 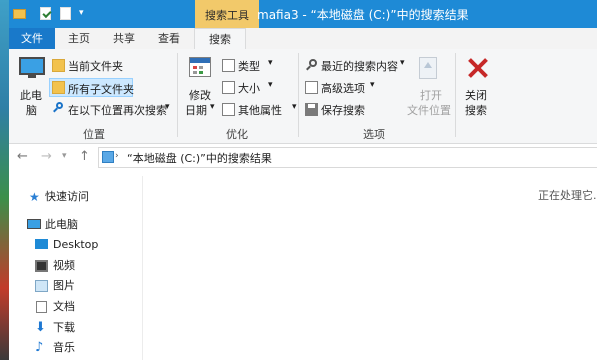 I want to click on nav-item-music: ♪ 音乐, so click(x=87, y=348).